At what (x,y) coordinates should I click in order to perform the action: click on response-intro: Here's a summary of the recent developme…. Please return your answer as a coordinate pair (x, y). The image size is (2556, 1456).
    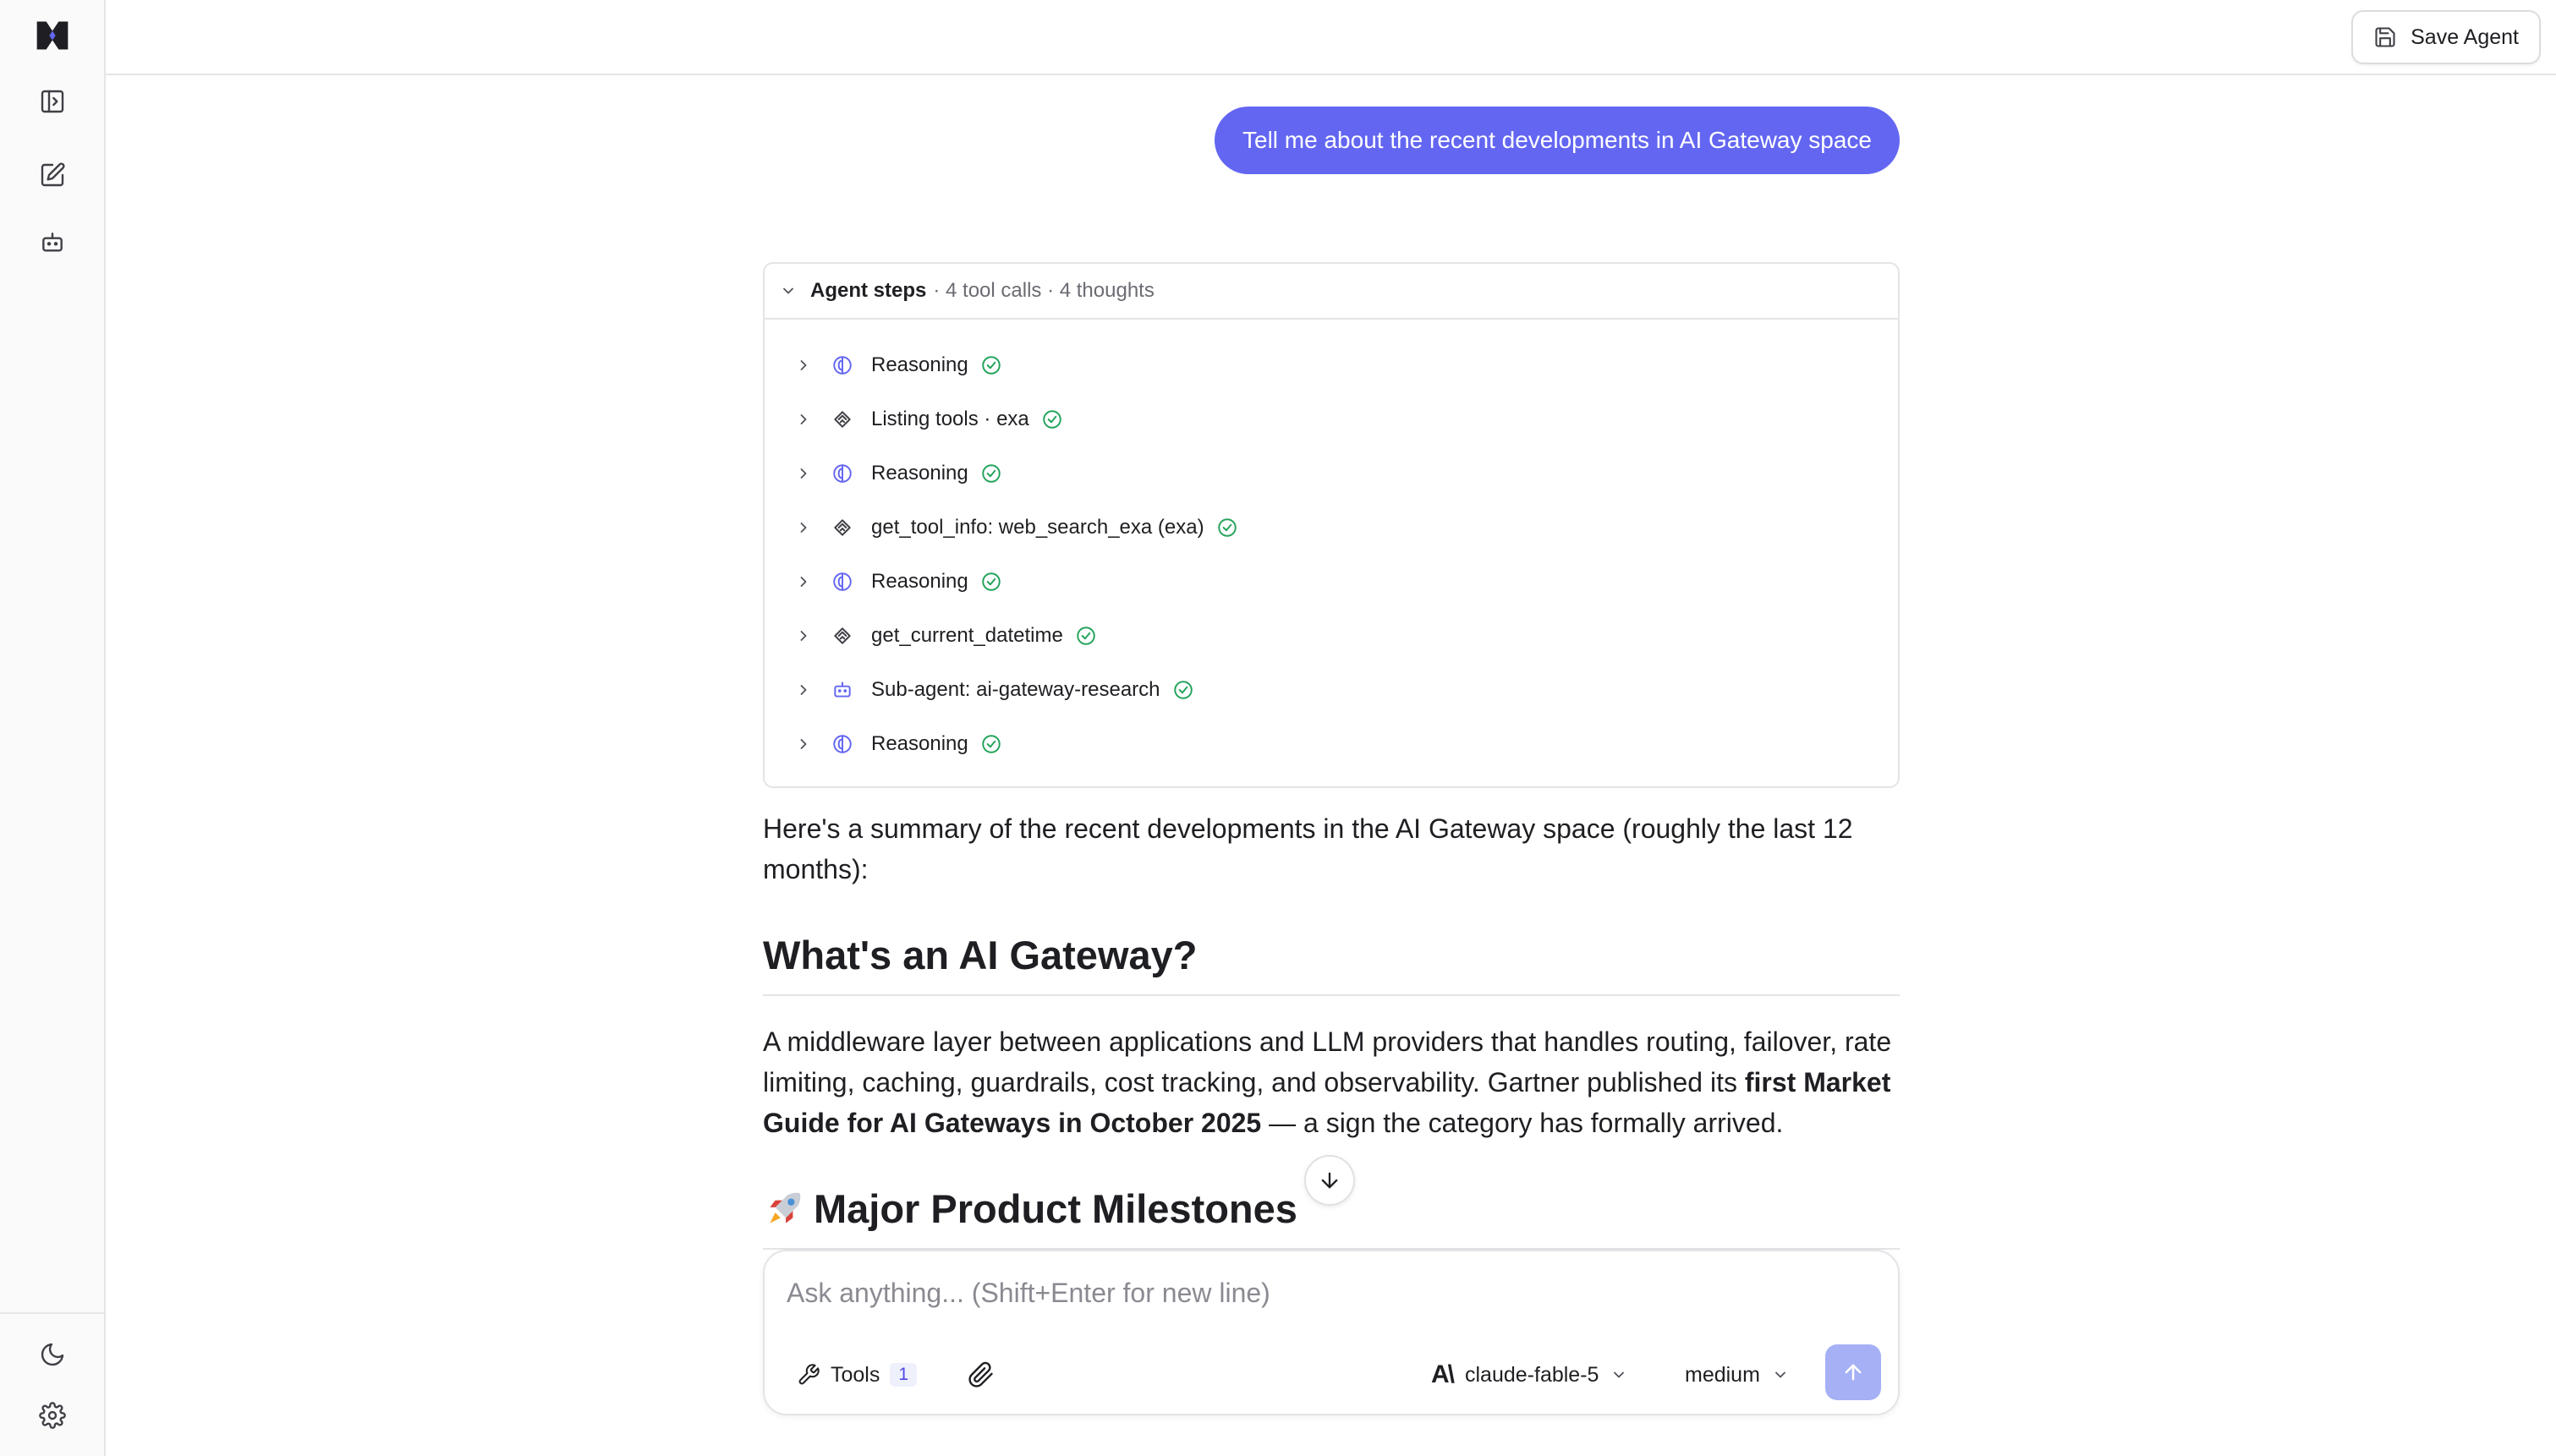
    Looking at the image, I should click on (1308, 849).